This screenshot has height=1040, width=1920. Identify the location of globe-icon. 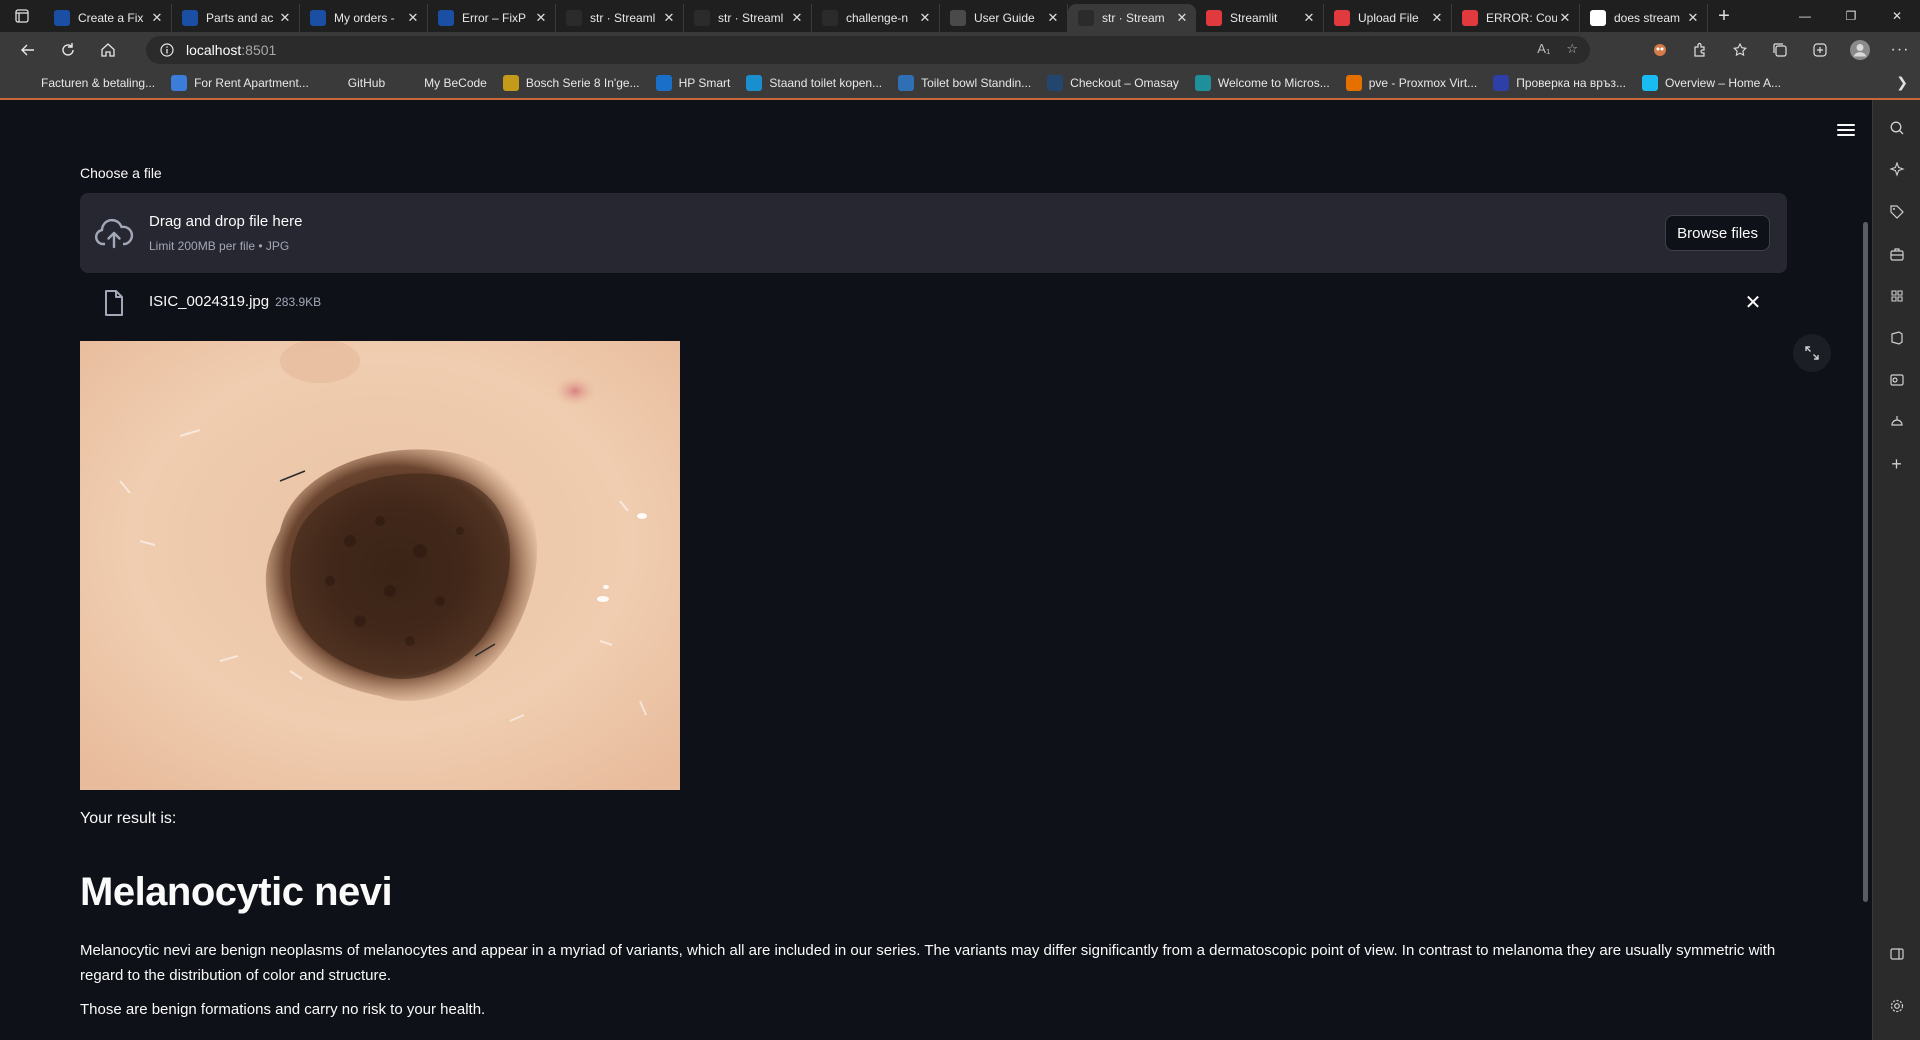
(179, 83).